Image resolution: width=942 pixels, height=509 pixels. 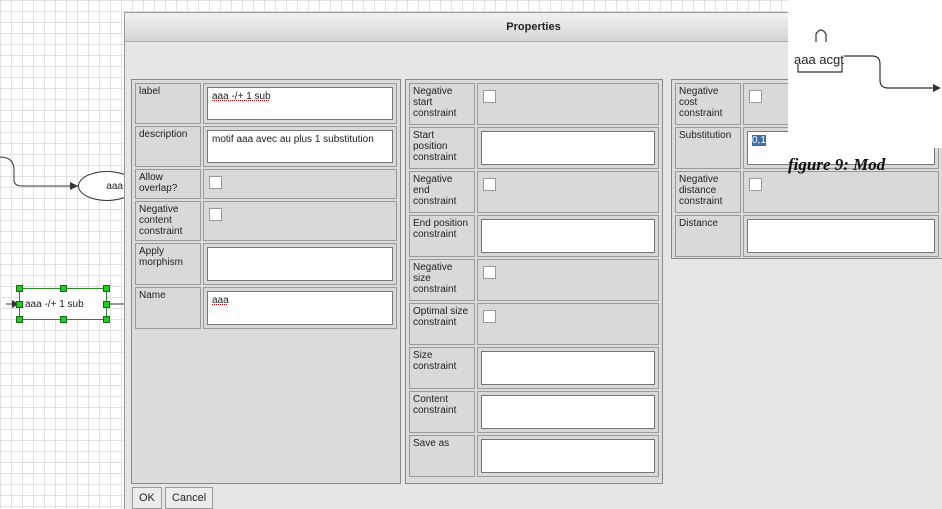 I want to click on row-allow-overlap: Allow overlap?, so click(x=266, y=184).